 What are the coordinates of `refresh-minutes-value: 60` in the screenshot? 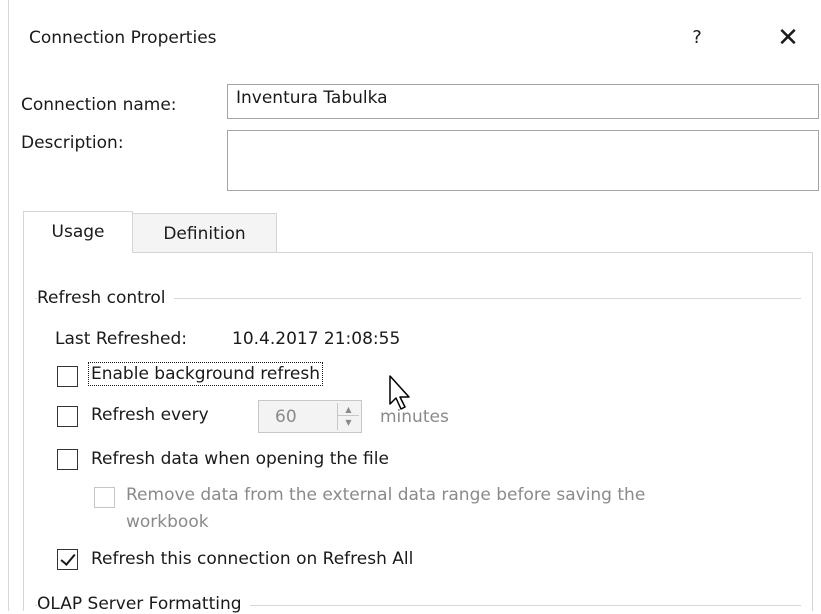 It's located at (286, 417).